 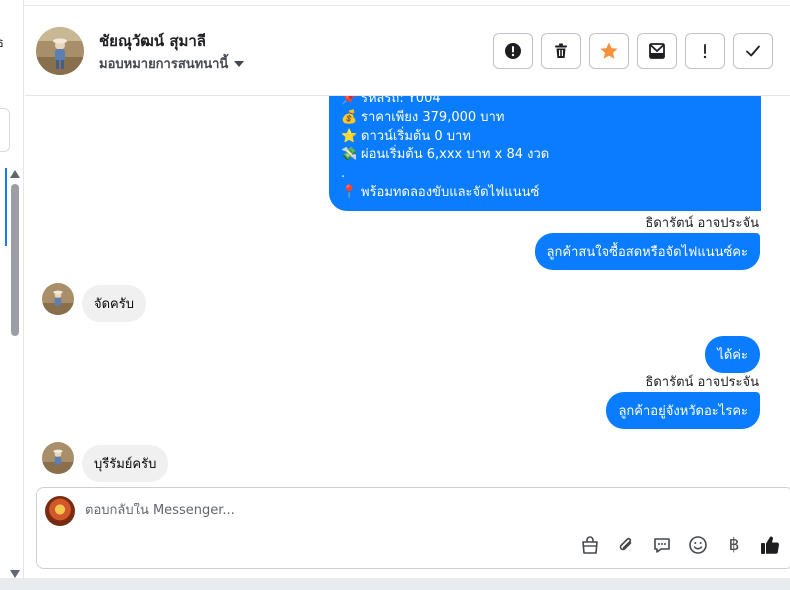 What do you see at coordinates (335, 510) in the screenshot?
I see `reply-input` at bounding box center [335, 510].